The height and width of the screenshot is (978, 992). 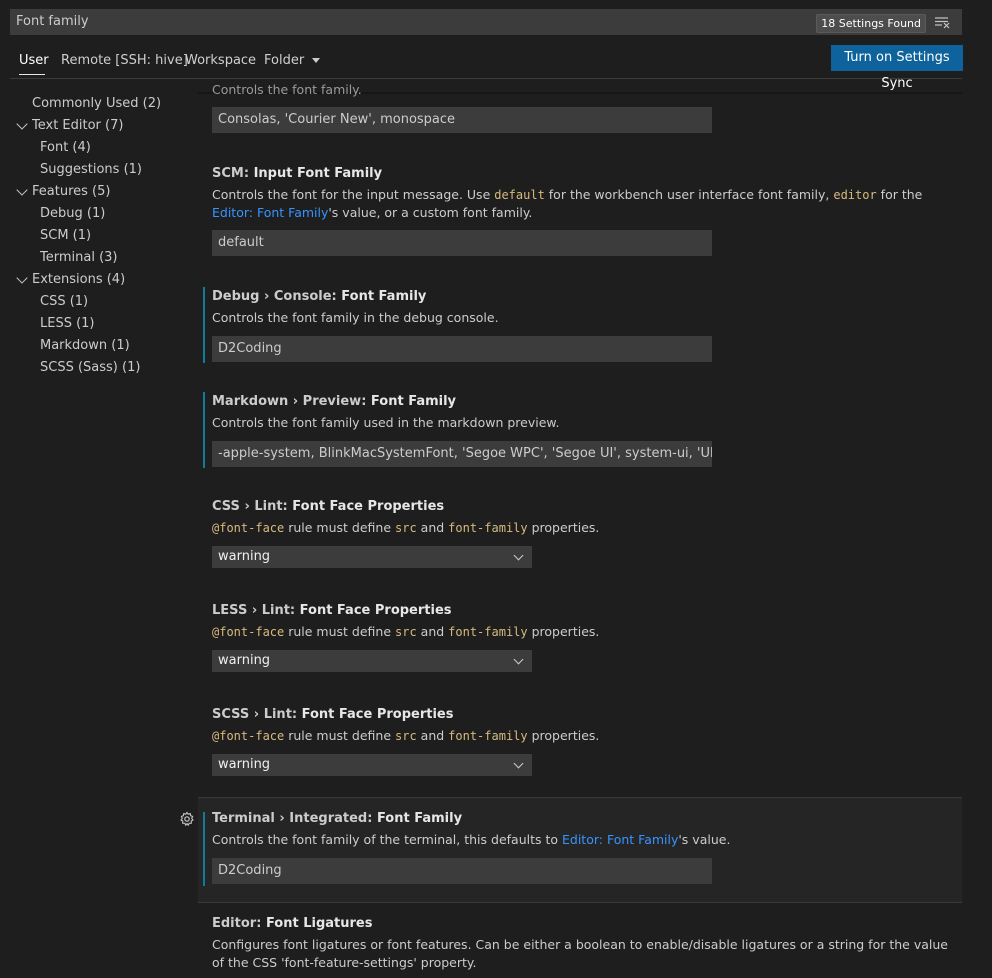 I want to click on setting-title: Editor: Font Ligatures, so click(x=292, y=923).